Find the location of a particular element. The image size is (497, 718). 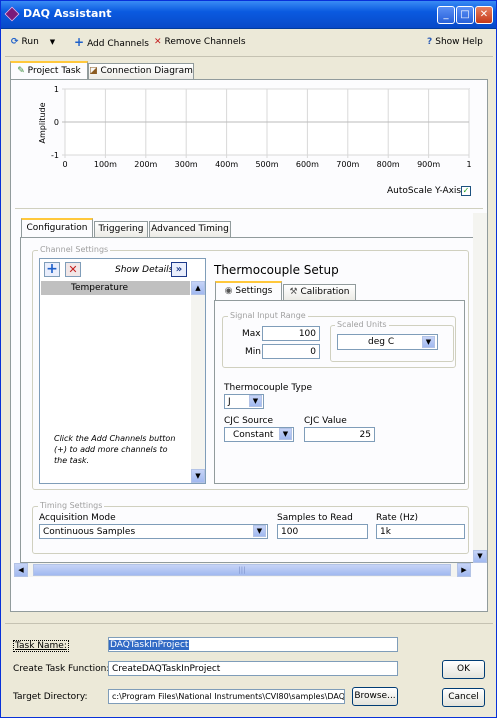

app-icon is located at coordinates (12, 14).